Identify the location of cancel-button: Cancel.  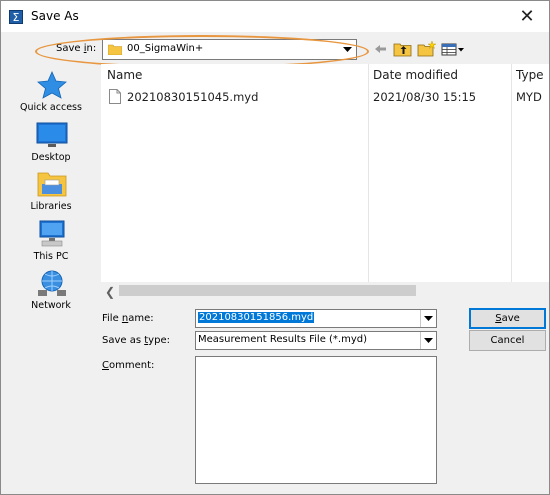
(507, 340).